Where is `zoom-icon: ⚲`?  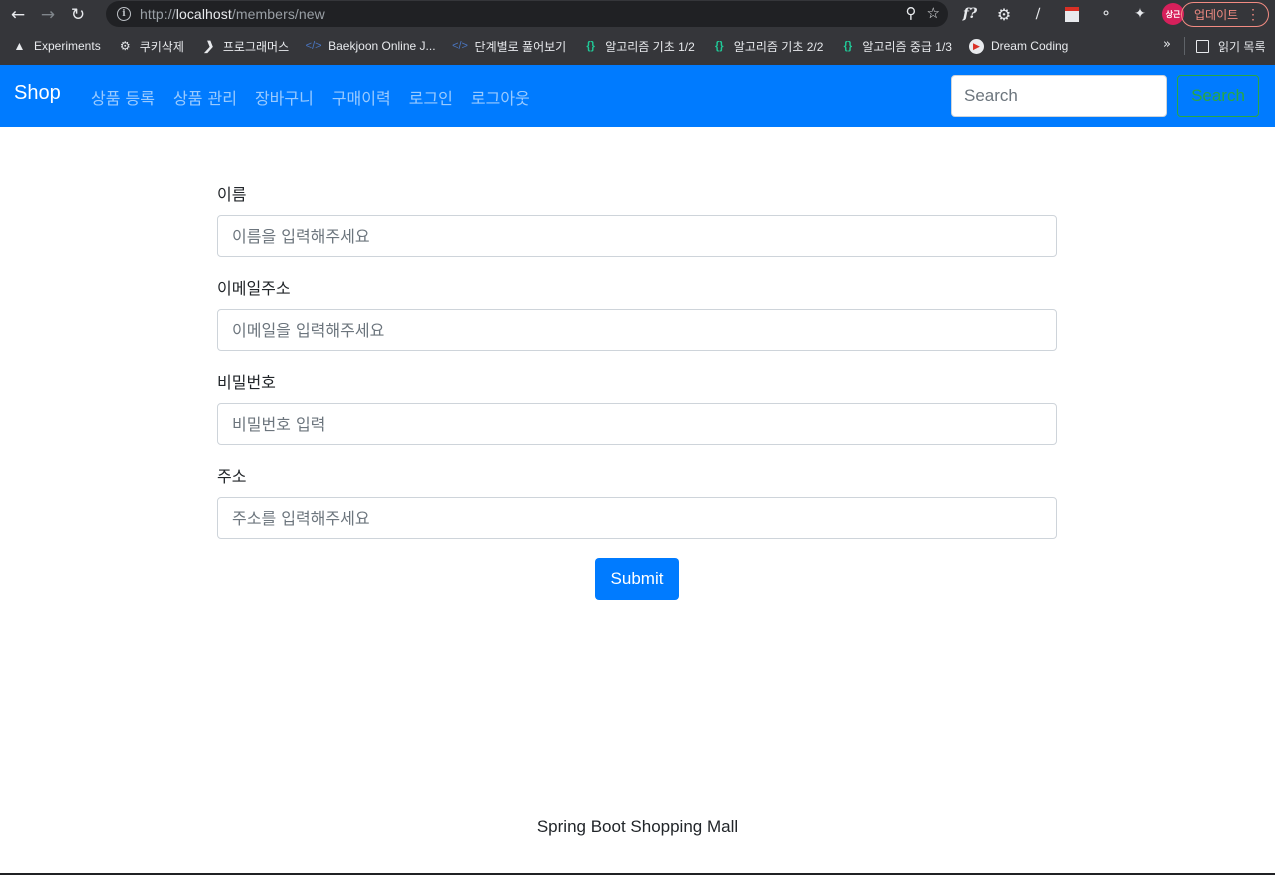
zoom-icon: ⚲ is located at coordinates (911, 13).